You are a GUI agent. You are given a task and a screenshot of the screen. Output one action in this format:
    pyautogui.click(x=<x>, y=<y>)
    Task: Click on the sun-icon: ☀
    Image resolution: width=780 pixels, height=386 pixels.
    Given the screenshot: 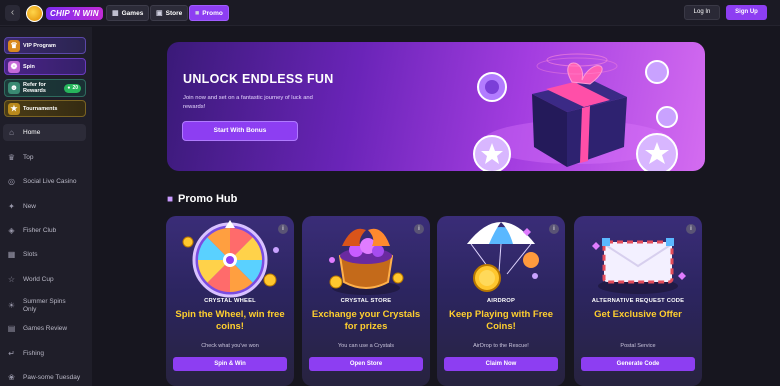 What is the action you would take?
    pyautogui.click(x=11, y=305)
    